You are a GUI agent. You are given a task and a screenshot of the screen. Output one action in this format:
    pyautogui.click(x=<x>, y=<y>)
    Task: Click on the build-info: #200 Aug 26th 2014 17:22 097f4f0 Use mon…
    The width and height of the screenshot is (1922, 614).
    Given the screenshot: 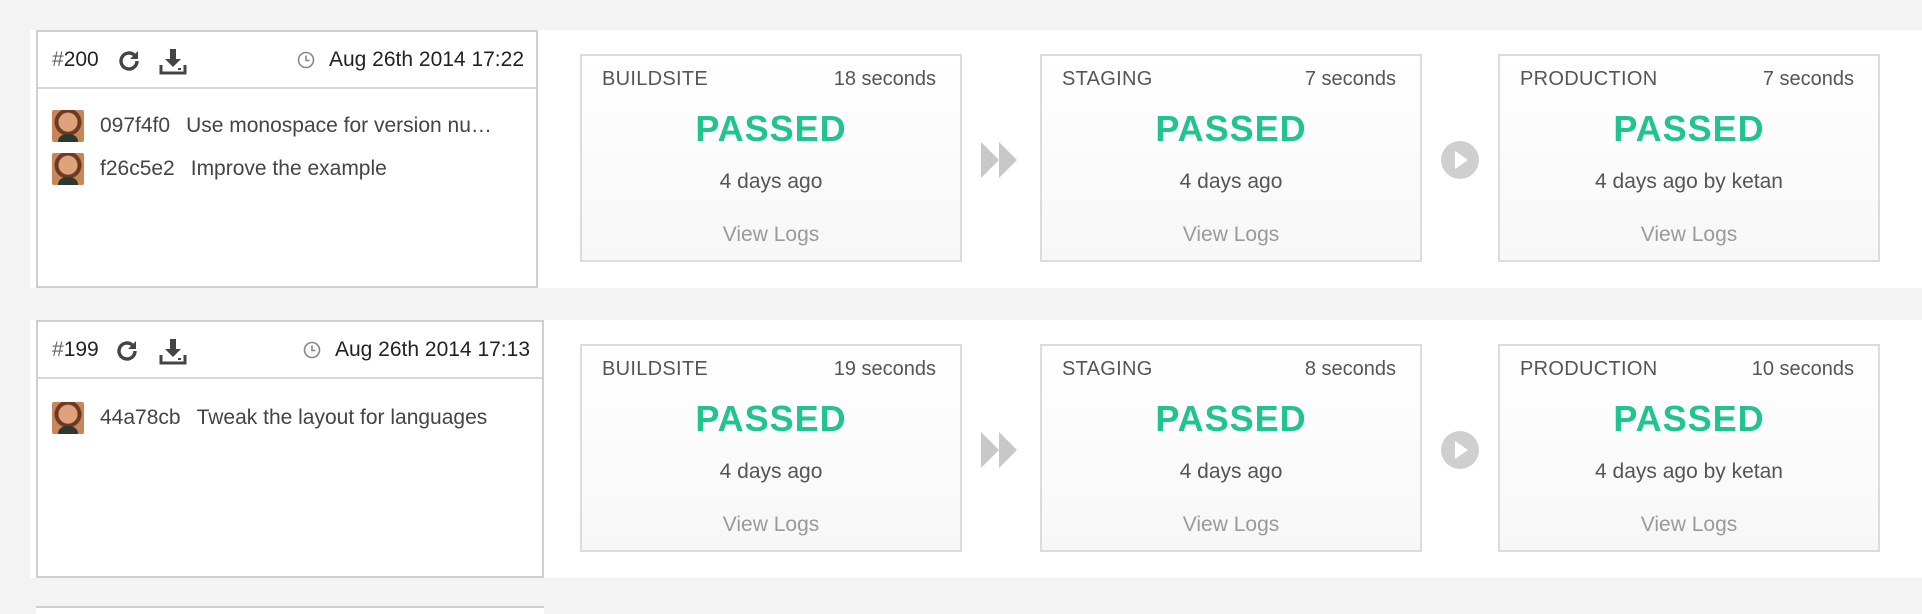 What is the action you would take?
    pyautogui.click(x=287, y=159)
    